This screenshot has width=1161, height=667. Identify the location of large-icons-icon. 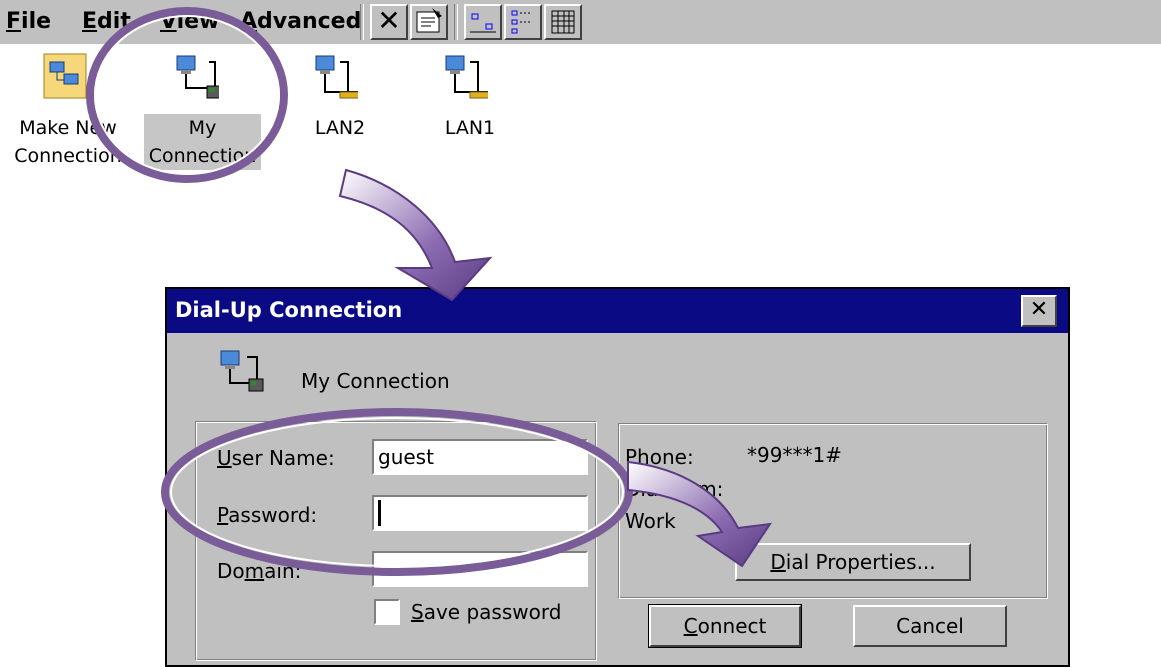
(483, 23).